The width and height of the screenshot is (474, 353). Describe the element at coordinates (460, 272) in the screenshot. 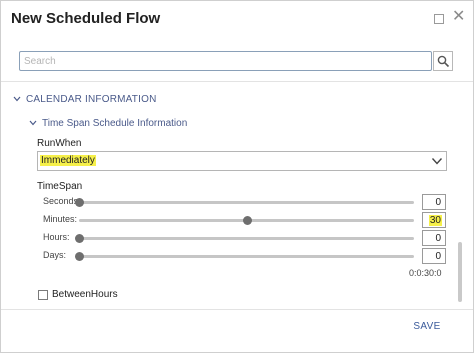

I see `content-scrollbar` at that location.